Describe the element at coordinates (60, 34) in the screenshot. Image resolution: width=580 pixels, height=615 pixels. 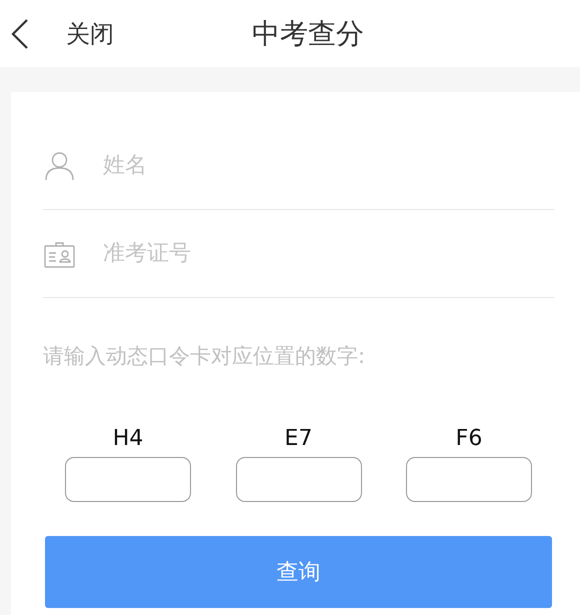
I see `close-button: 关闭` at that location.